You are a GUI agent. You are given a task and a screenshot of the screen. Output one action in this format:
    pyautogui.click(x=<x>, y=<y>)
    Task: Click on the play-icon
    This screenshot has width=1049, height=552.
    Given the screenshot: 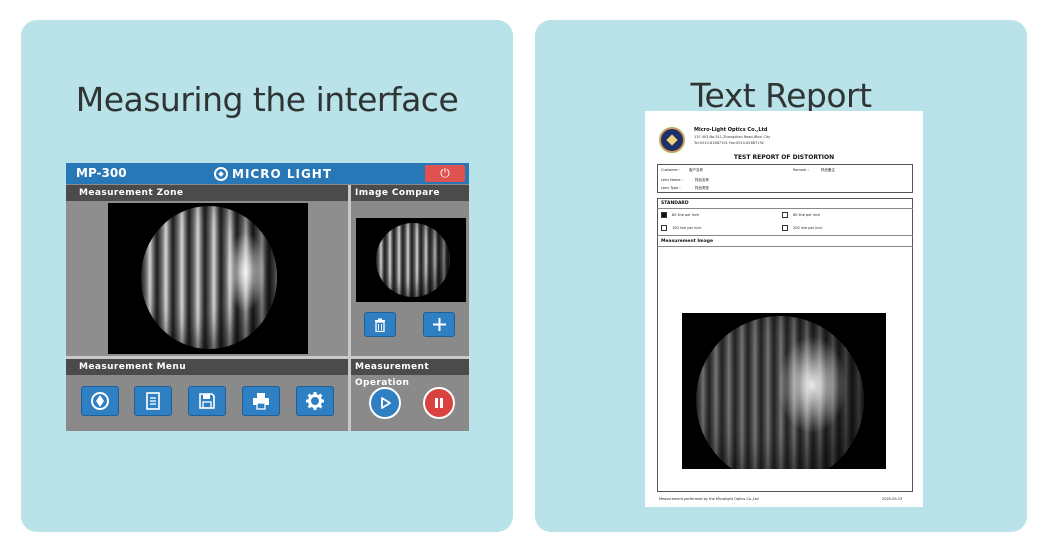 What is the action you would take?
    pyautogui.click(x=386, y=403)
    